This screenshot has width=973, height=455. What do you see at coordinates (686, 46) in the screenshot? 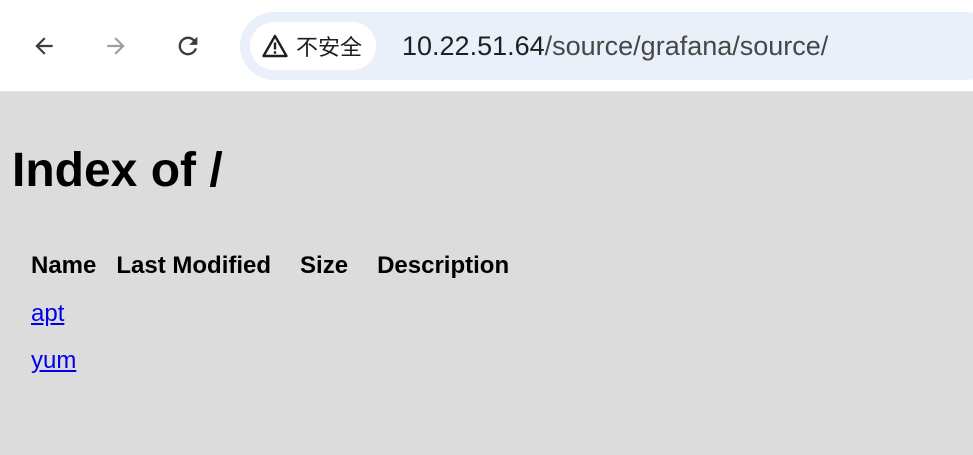
I see `url-path: /source/grafana/source/` at bounding box center [686, 46].